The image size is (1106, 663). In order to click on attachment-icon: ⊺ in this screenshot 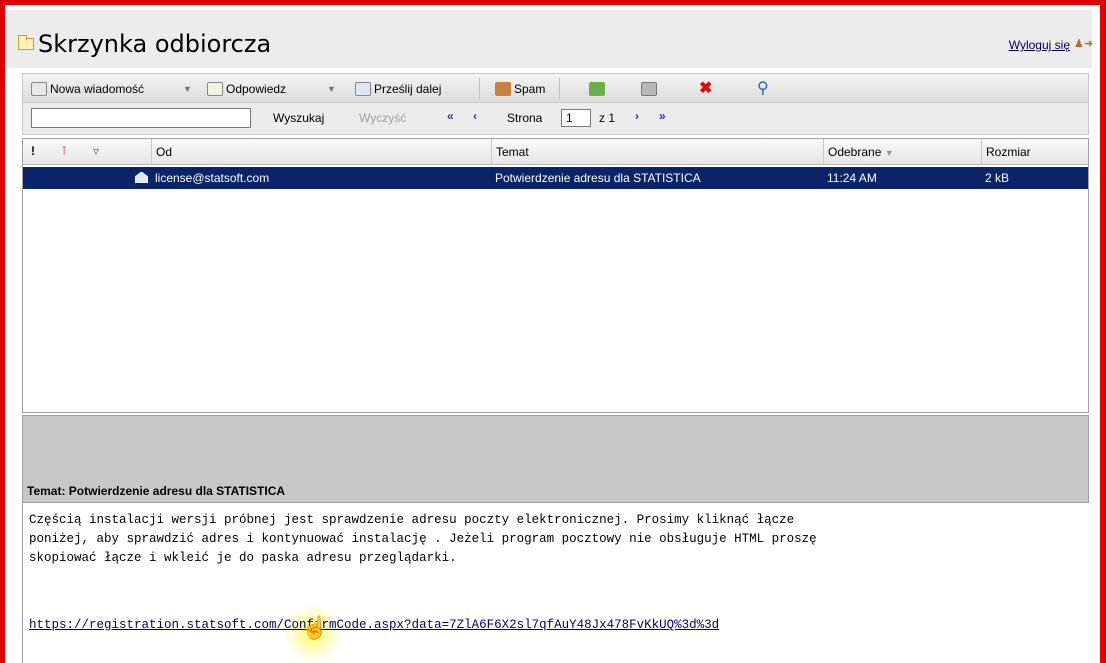, I will do `click(64, 151)`.